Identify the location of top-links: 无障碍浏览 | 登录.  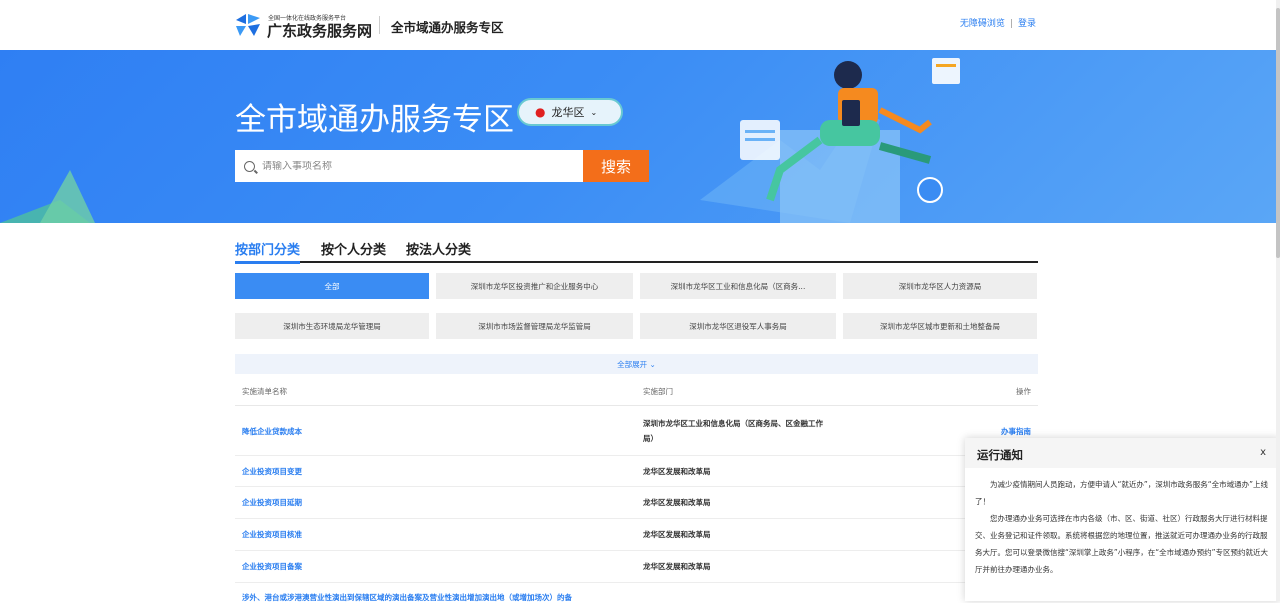
(998, 22).